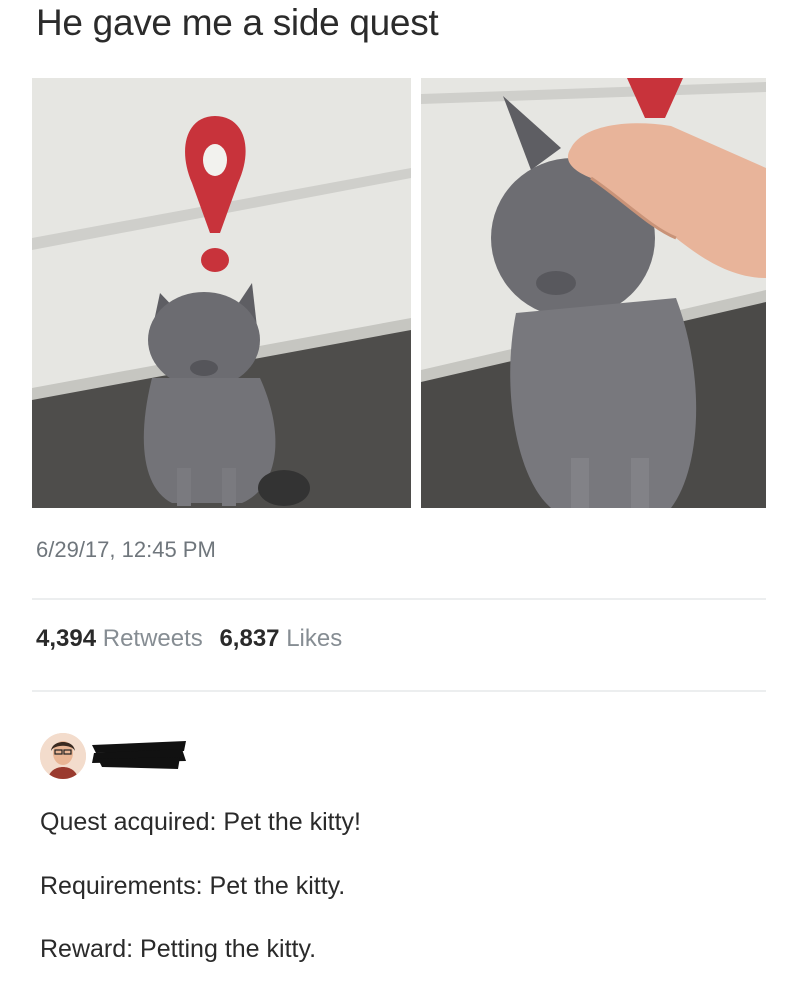 Image resolution: width=800 pixels, height=981 pixels. Describe the element at coordinates (200, 822) in the screenshot. I see `reply-text-line: Quest acquired: Pet the kitty!` at that location.